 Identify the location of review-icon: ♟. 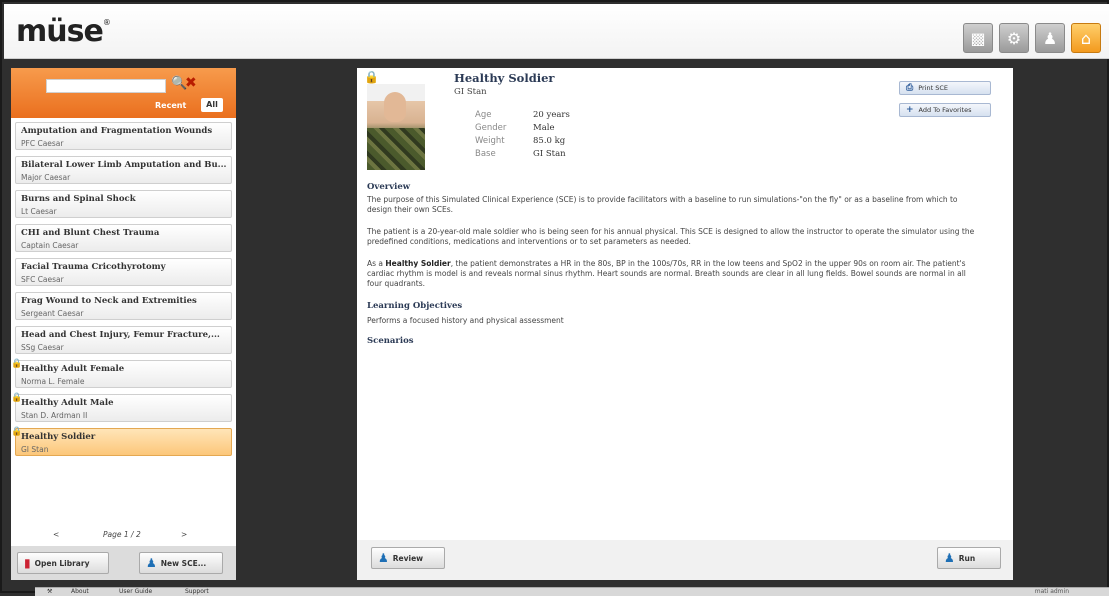
(383, 558).